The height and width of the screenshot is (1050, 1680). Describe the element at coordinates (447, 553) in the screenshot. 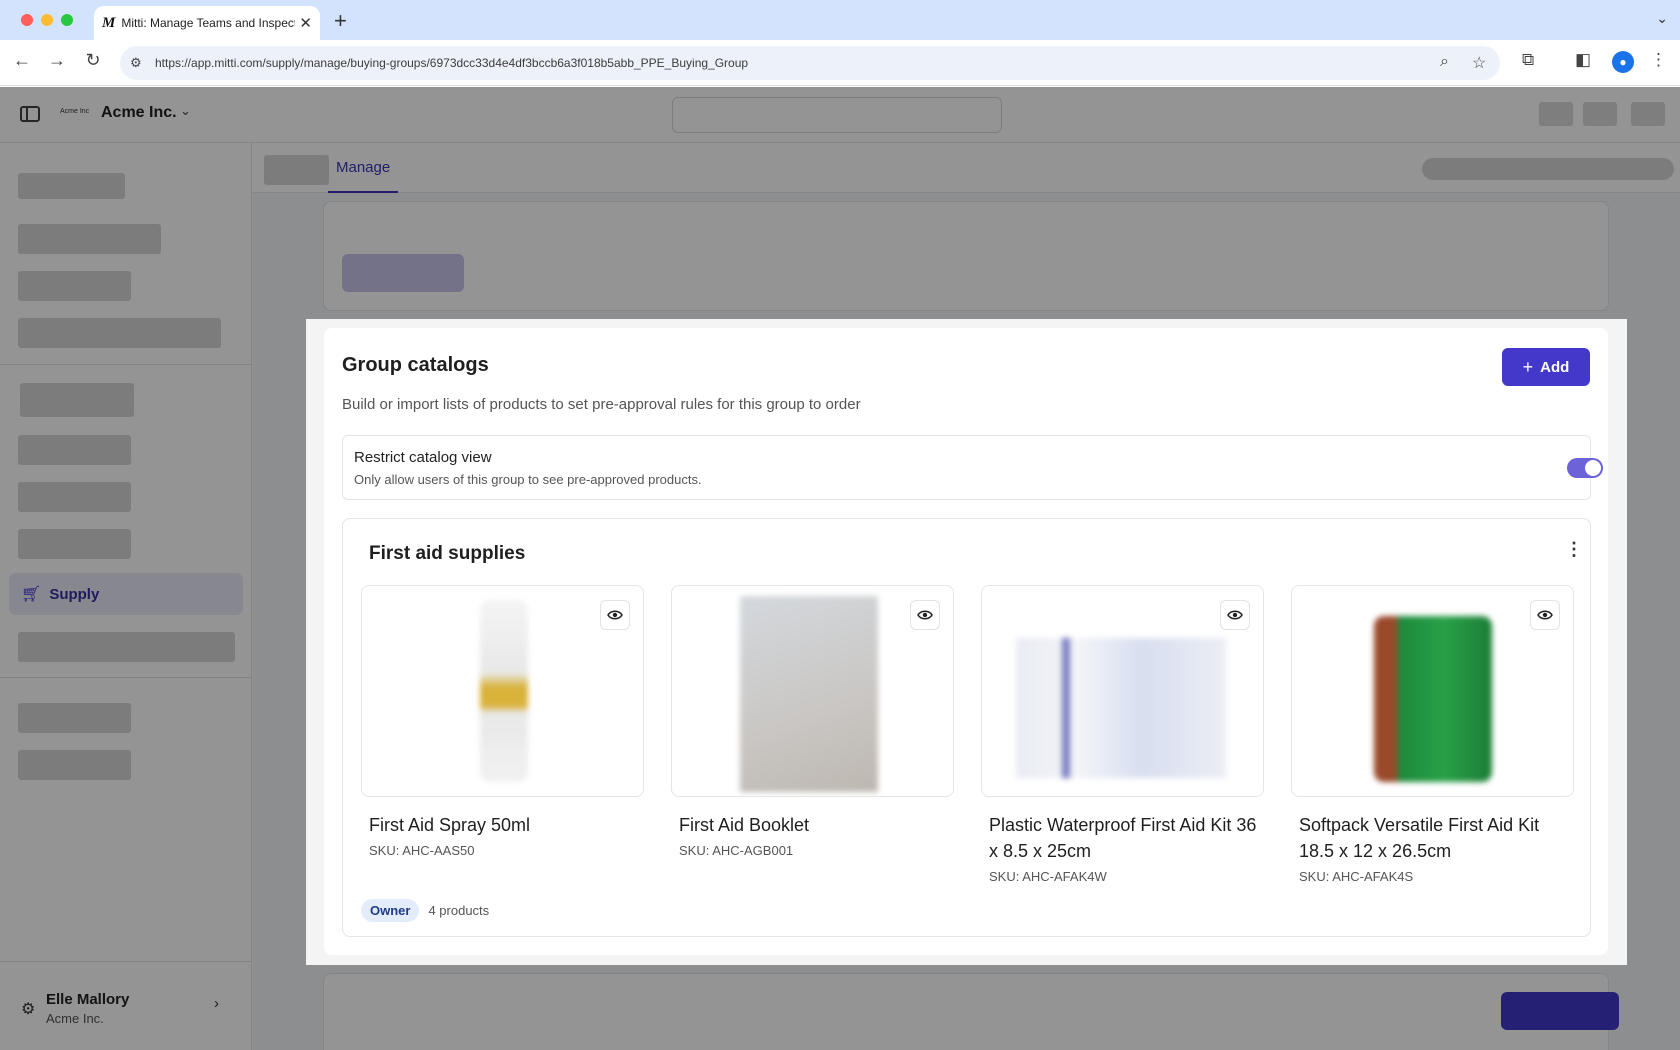

I see `catalog-title: First aid supplies` at that location.